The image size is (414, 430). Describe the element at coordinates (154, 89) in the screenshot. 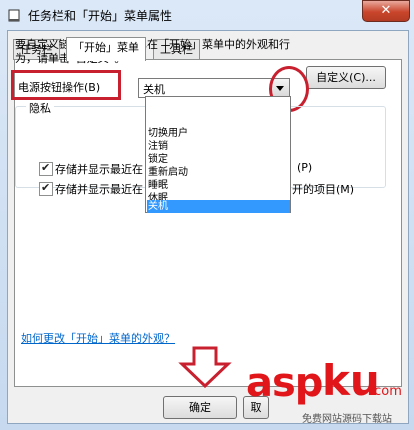

I see `power-action-value: 关机` at that location.